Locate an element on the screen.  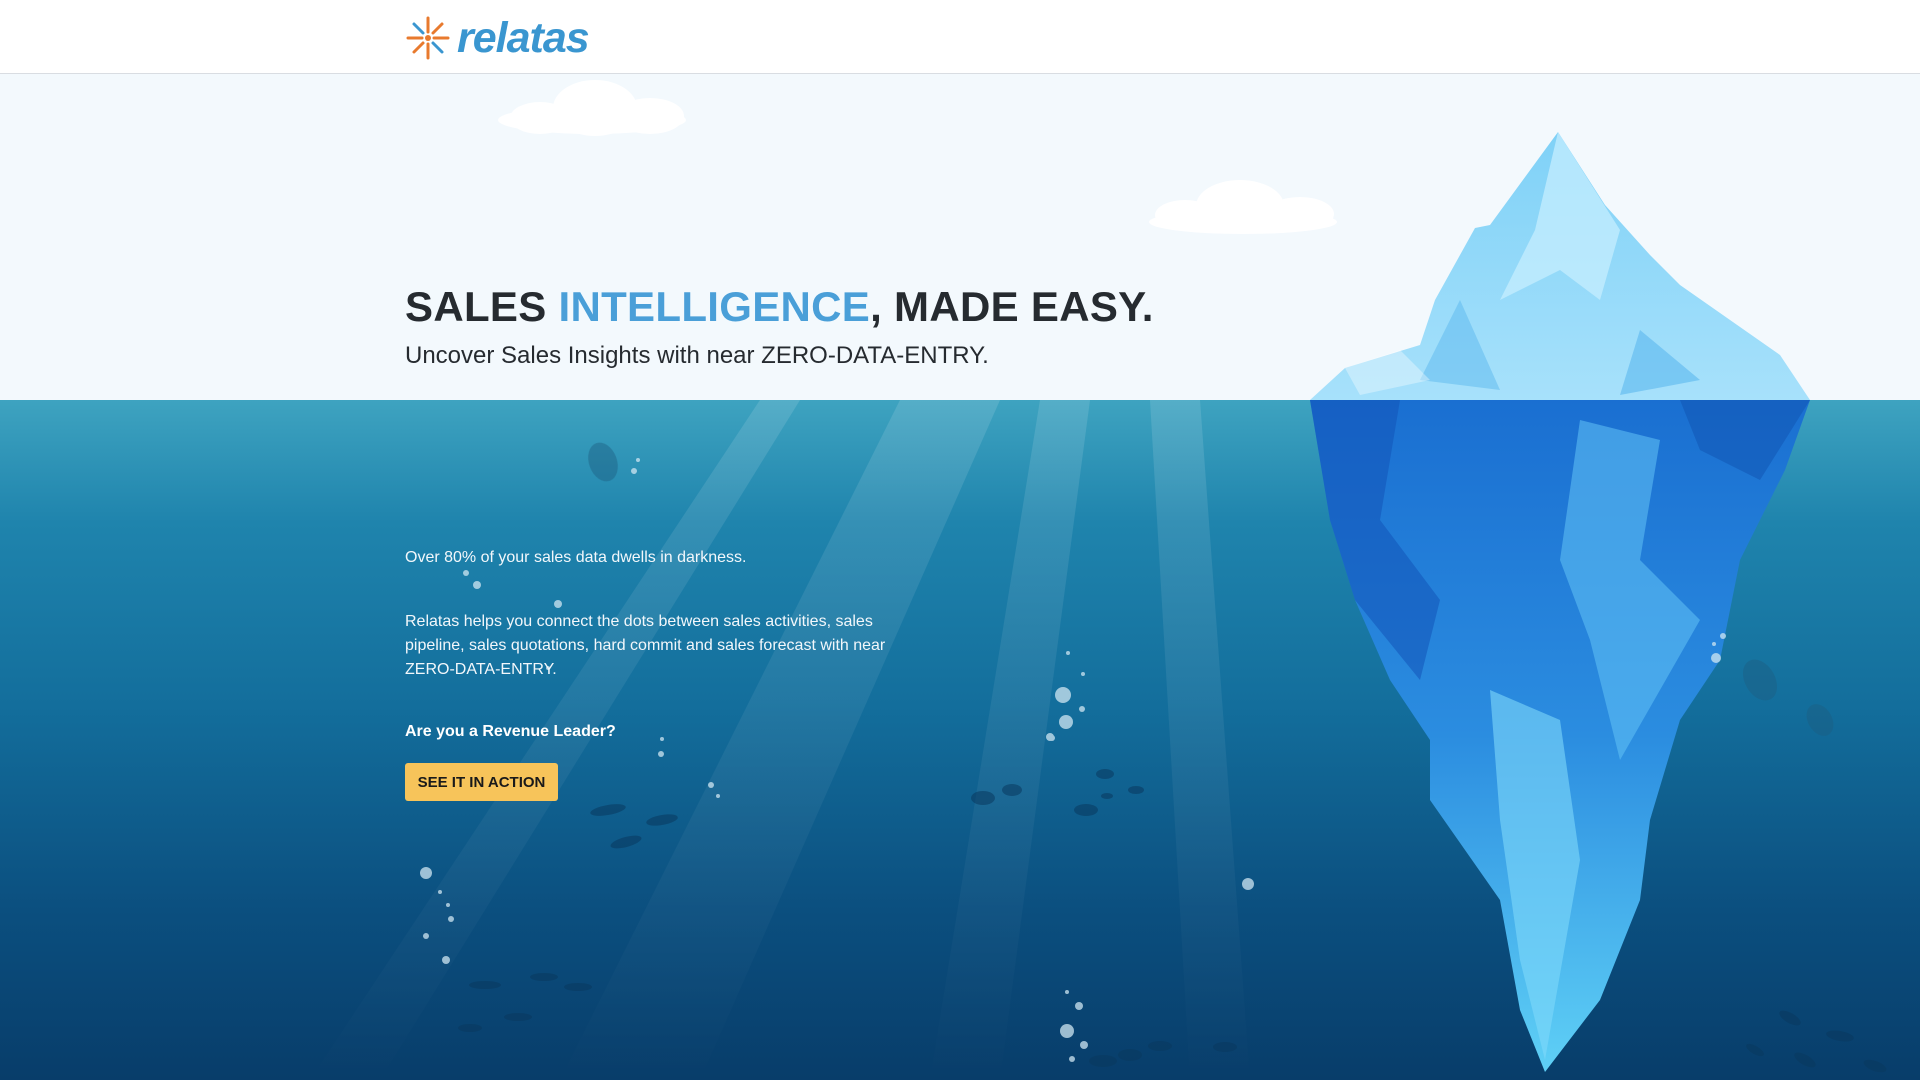
brand-logo: relatas is located at coordinates (497, 38).